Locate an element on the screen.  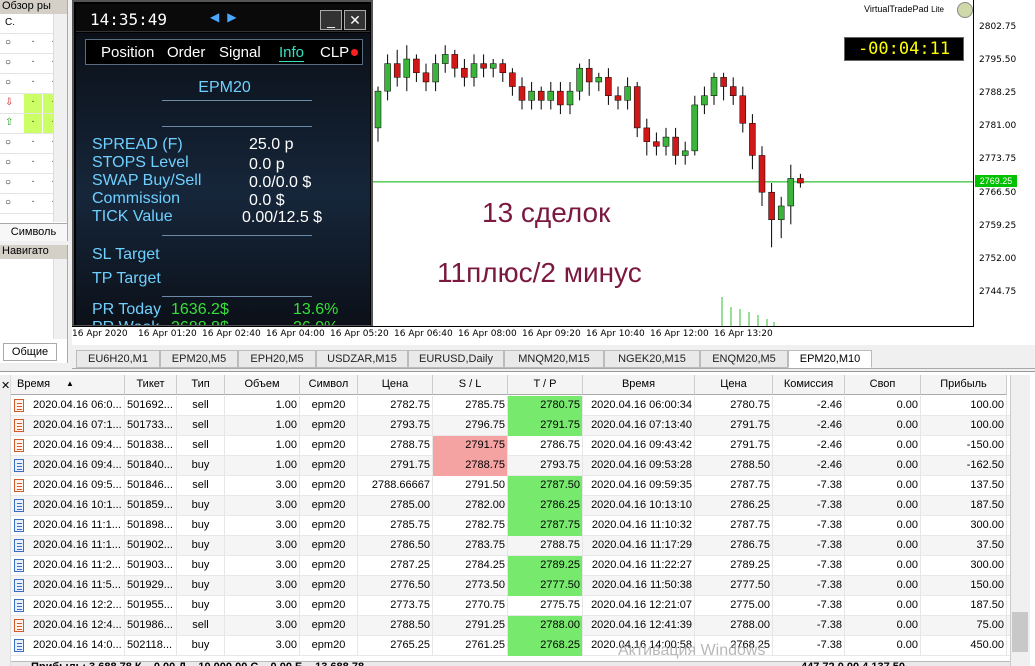
vtp-header: 14:35:49 ◀▶ _ ✕ is located at coordinates (223, 18).